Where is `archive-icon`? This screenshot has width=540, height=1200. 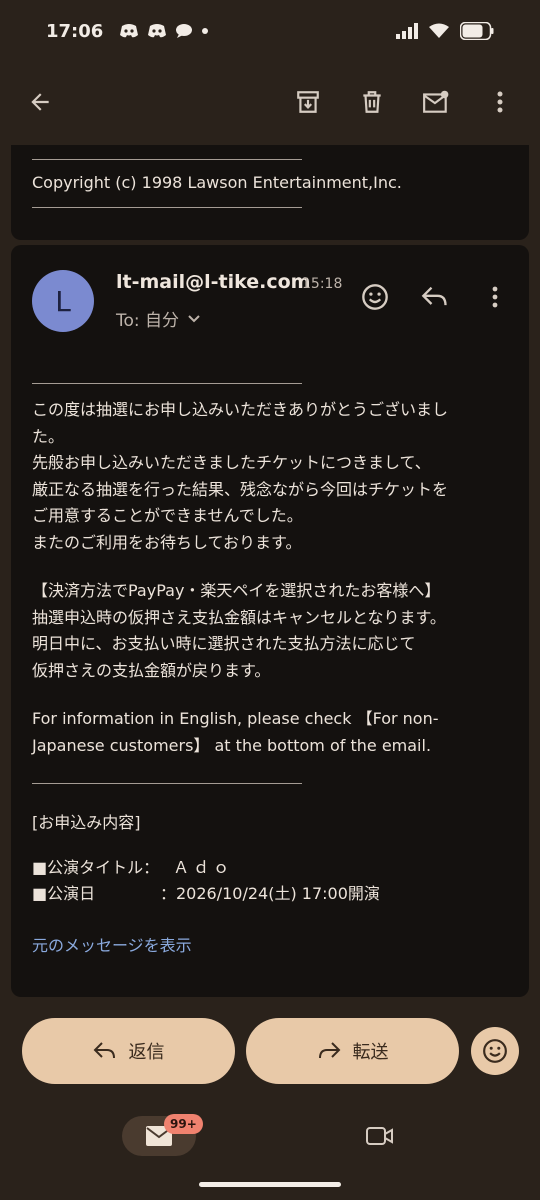 archive-icon is located at coordinates (308, 102).